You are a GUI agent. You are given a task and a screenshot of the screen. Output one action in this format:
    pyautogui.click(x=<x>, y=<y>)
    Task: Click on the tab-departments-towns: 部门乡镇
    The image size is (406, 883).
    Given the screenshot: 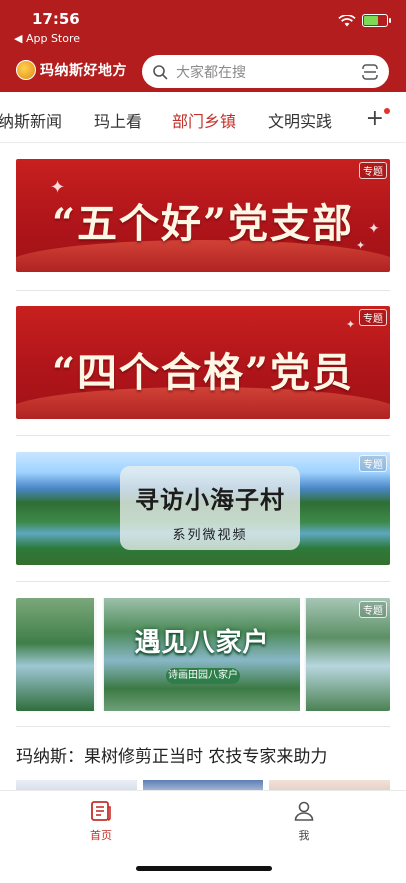 What is the action you would take?
    pyautogui.click(x=204, y=120)
    